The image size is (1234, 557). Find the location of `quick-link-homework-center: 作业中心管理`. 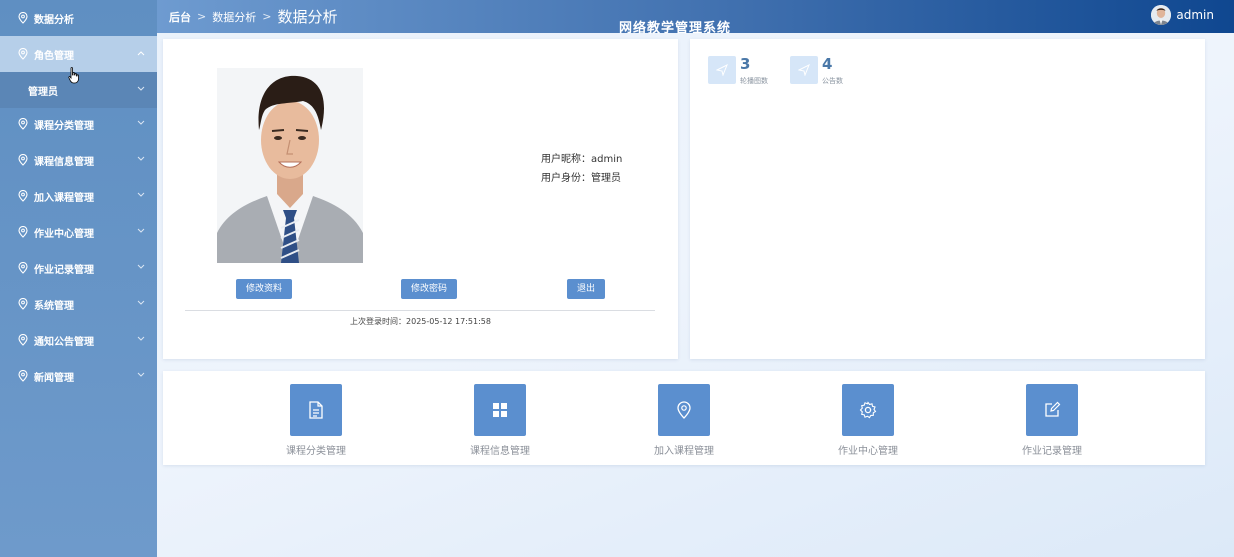

quick-link-homework-center: 作业中心管理 is located at coordinates (868, 420).